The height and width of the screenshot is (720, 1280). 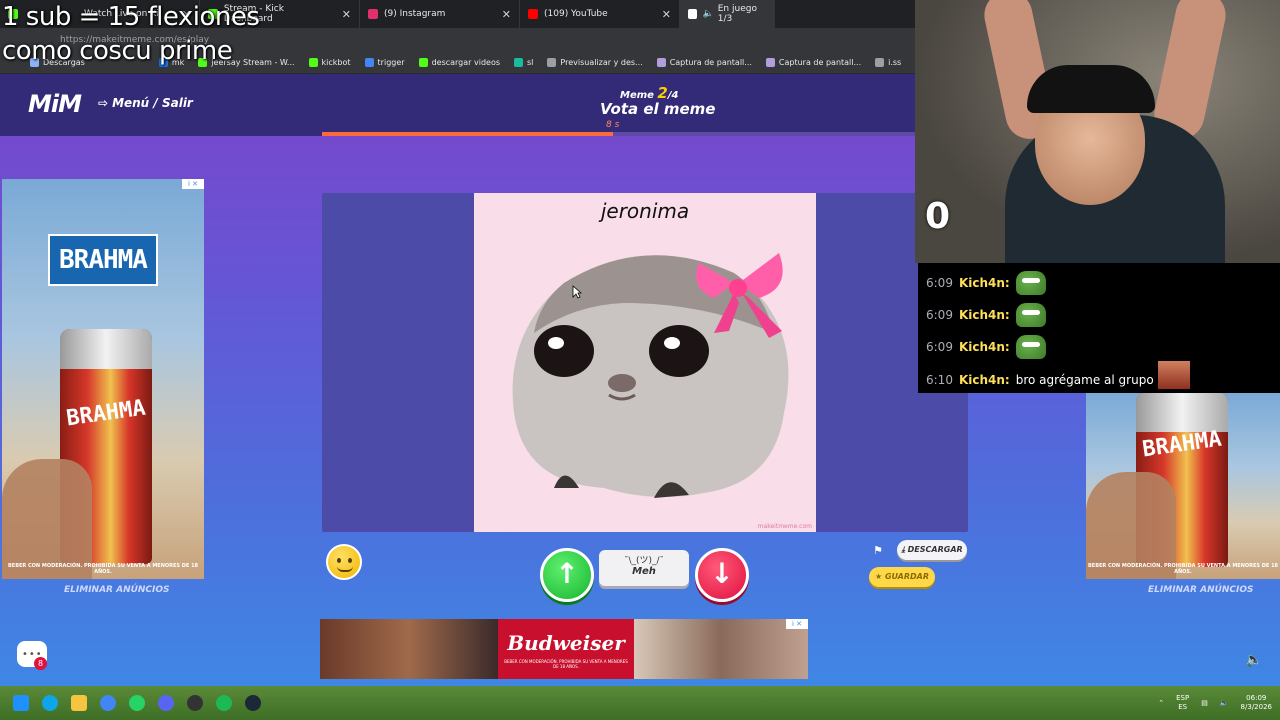 I want to click on chevron-up-icon: ⌃, so click(x=1161, y=703).